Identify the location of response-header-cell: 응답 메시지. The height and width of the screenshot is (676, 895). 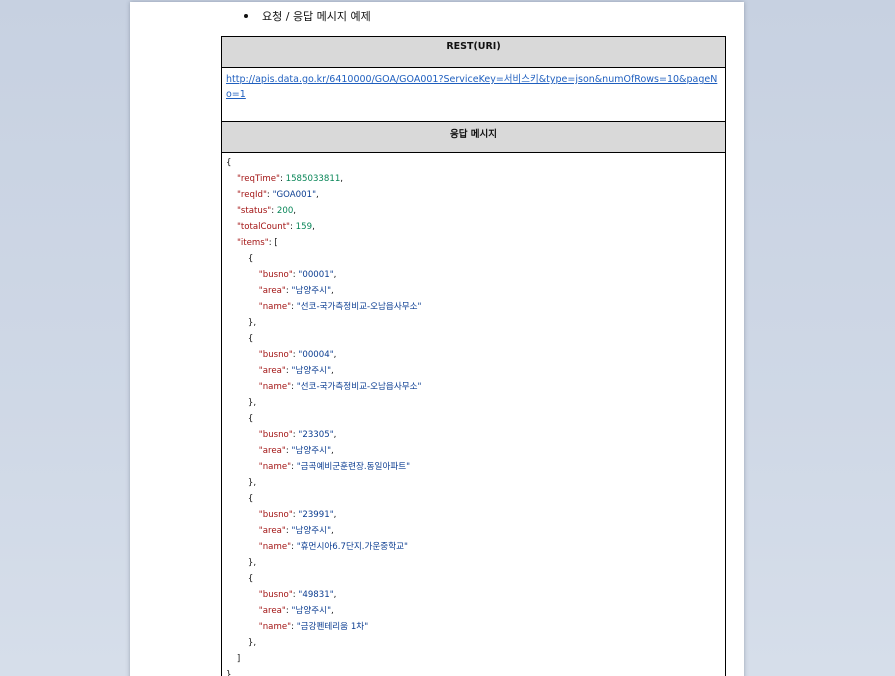
(473, 137).